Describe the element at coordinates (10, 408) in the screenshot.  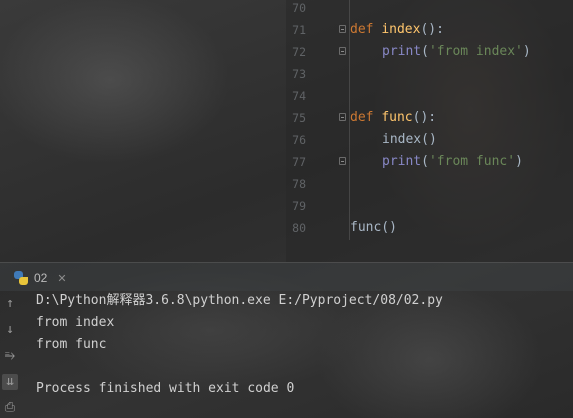
I see `print-icon: ⎙` at that location.